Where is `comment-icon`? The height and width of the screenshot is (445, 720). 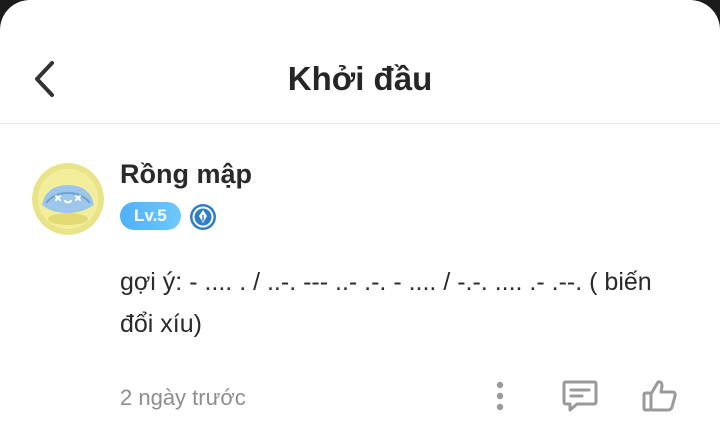
comment-icon is located at coordinates (580, 396).